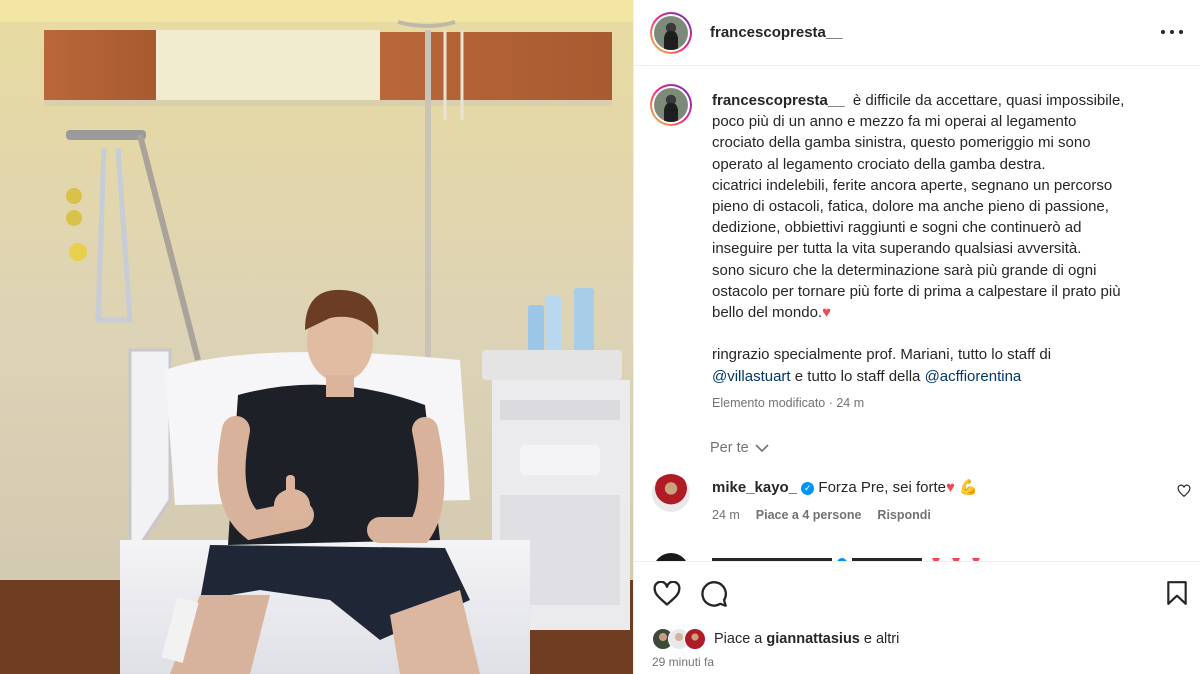  I want to click on likes-prefix: Piace a, so click(740, 639).